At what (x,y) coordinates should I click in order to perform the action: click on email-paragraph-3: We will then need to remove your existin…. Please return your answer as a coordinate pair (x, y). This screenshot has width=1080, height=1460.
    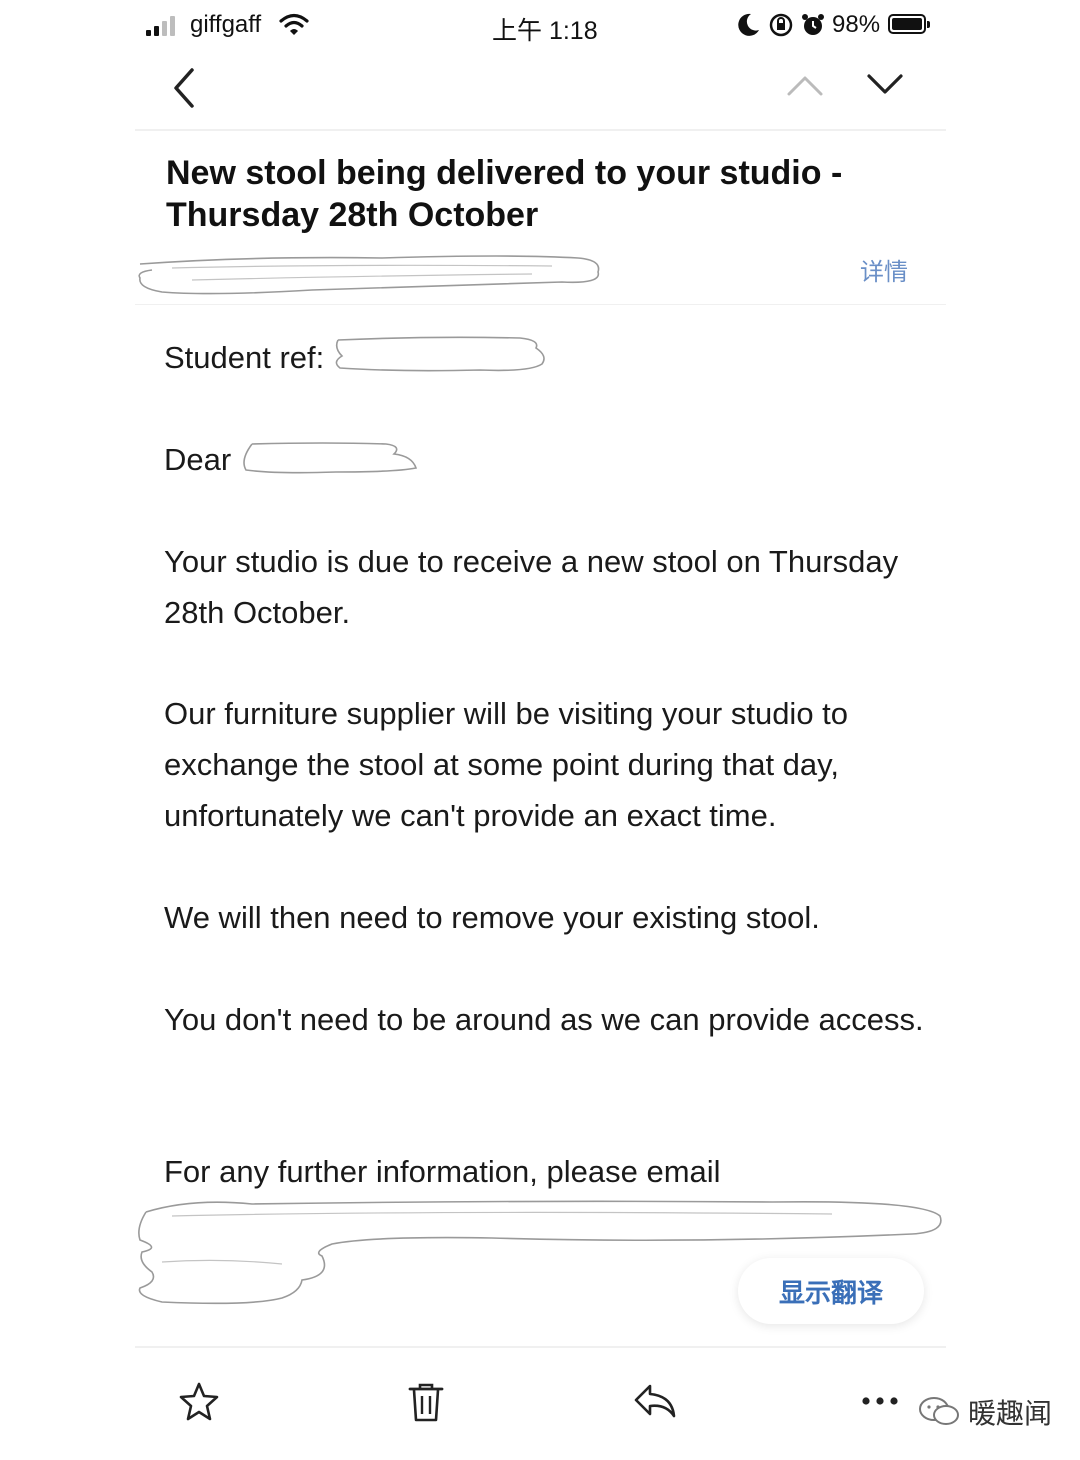
    Looking at the image, I should click on (492, 917).